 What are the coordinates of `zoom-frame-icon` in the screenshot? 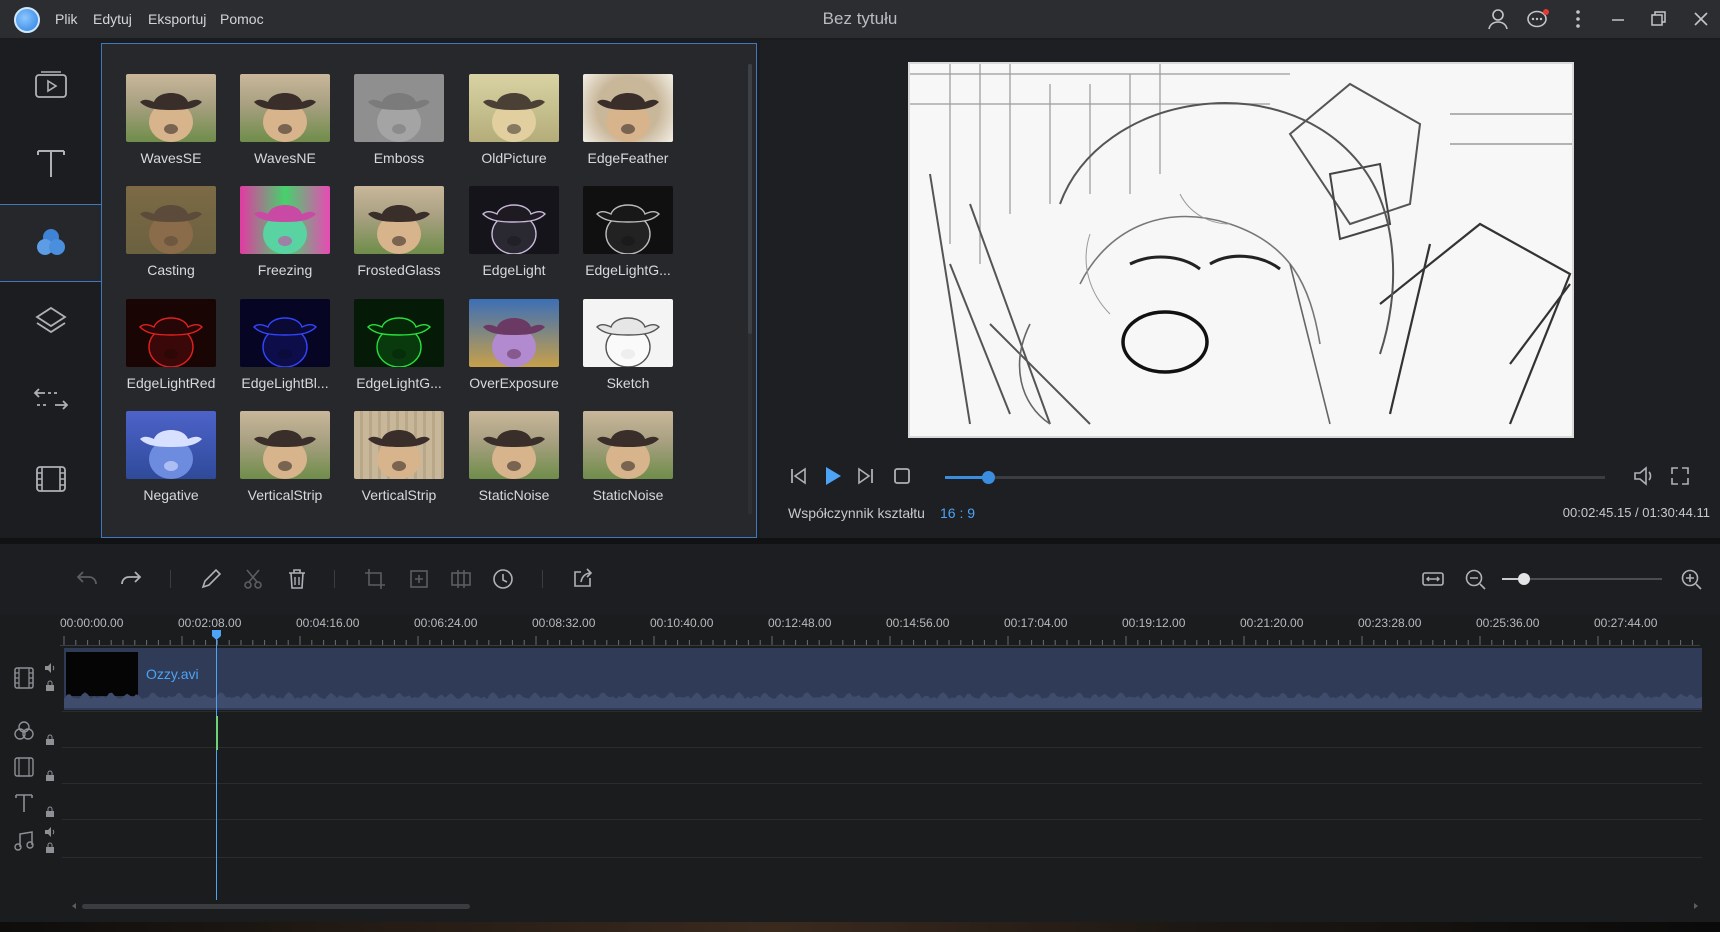 It's located at (419, 579).